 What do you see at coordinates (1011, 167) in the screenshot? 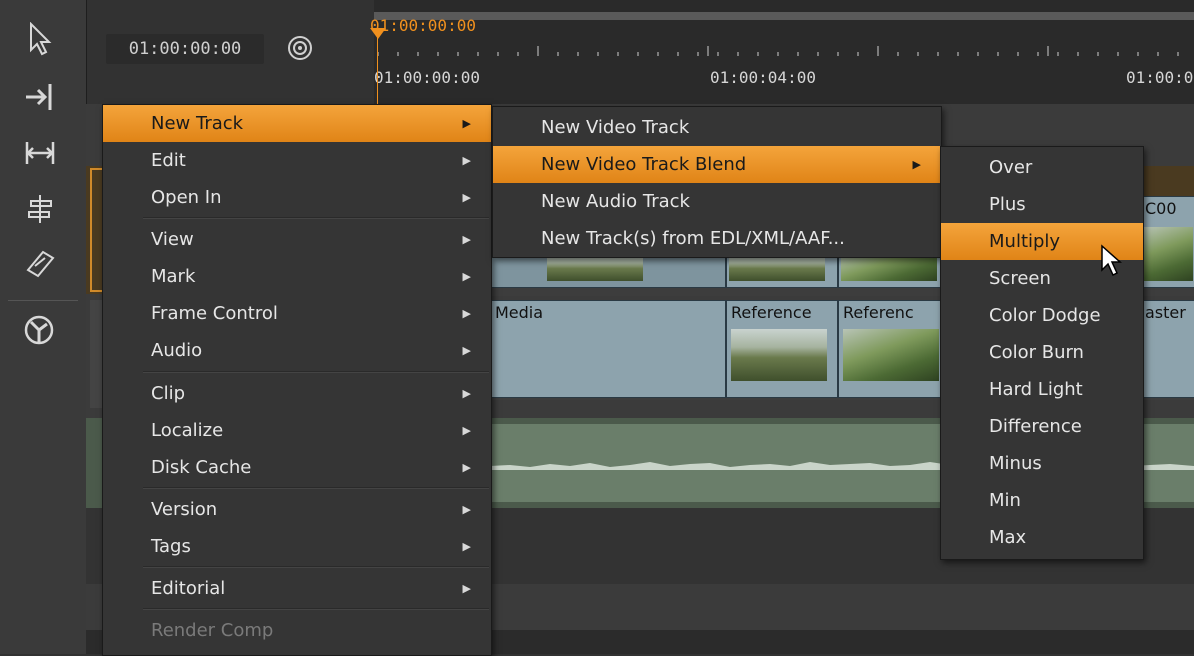
I see `menu-item-label: Over` at bounding box center [1011, 167].